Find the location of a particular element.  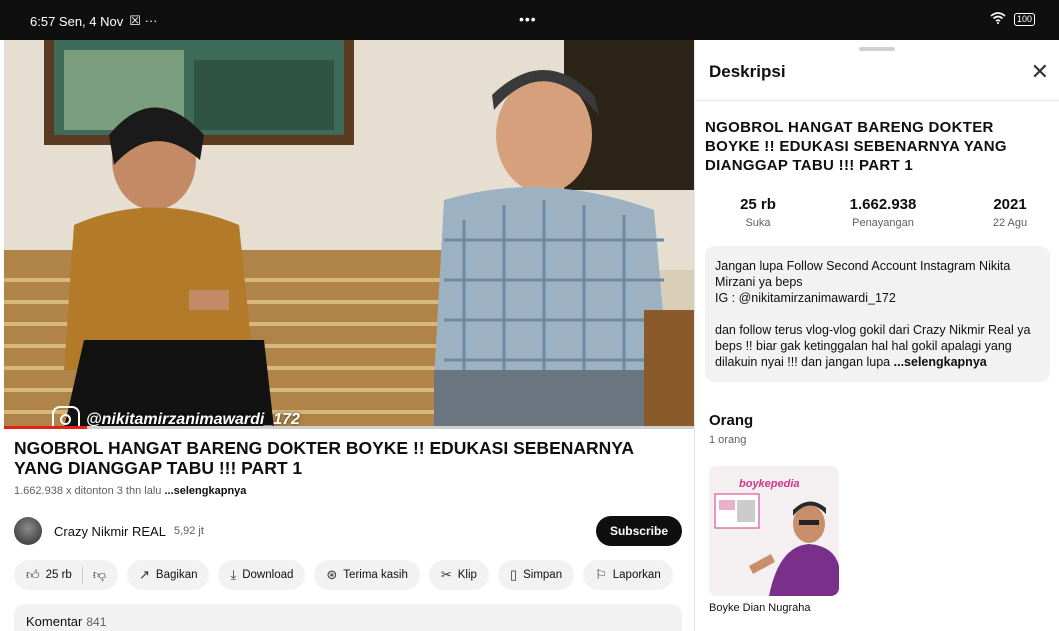

download-icon: ⤓ is located at coordinates (233, 574).